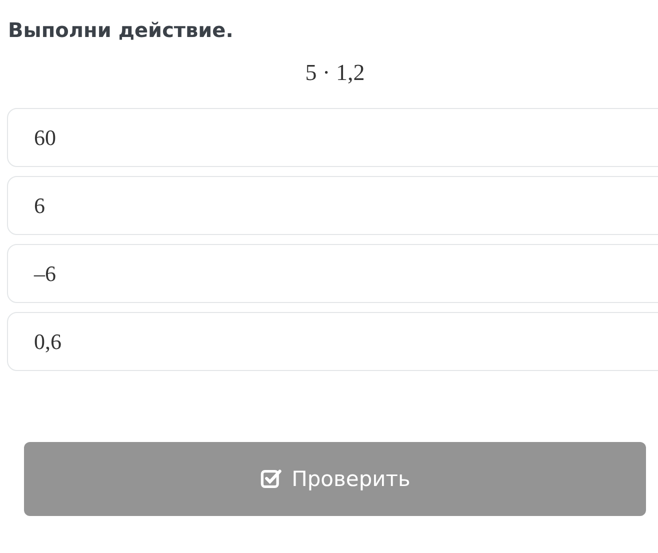  Describe the element at coordinates (335, 73) in the screenshot. I see `math-expression: 5 · 1,2` at that location.